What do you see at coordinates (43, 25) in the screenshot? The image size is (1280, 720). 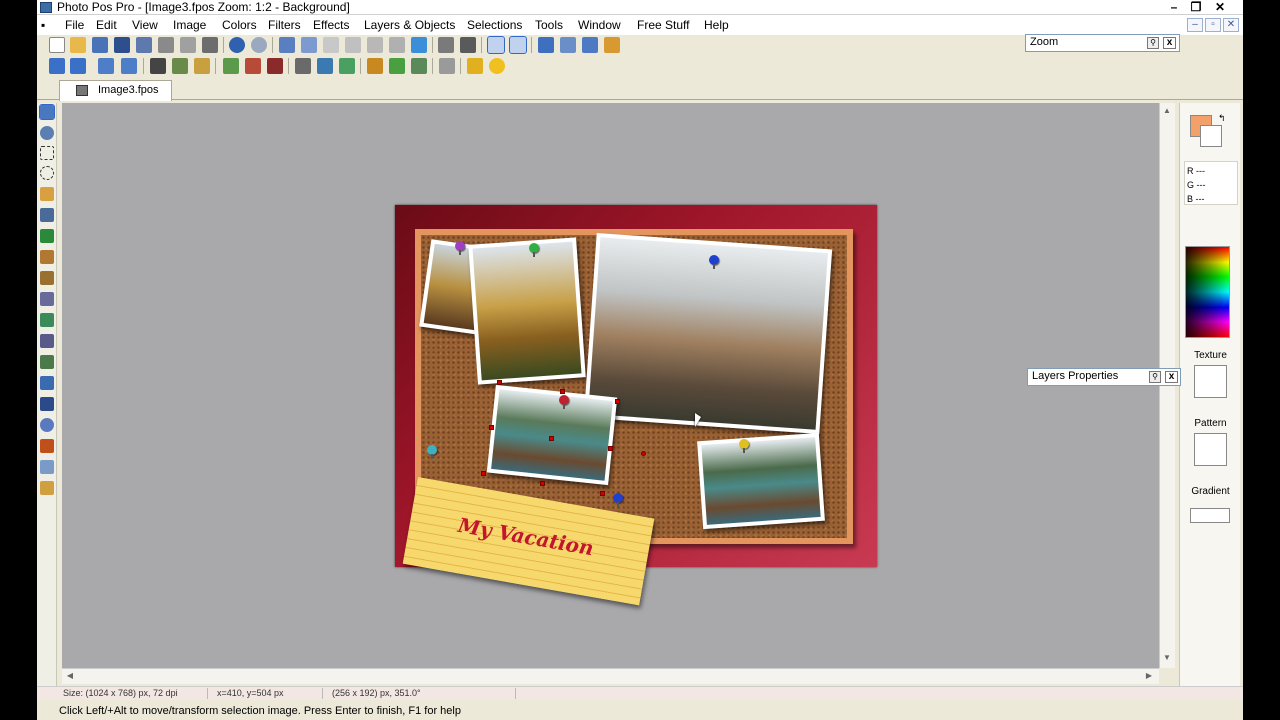 I see `app-menu-icon: ▪` at bounding box center [43, 25].